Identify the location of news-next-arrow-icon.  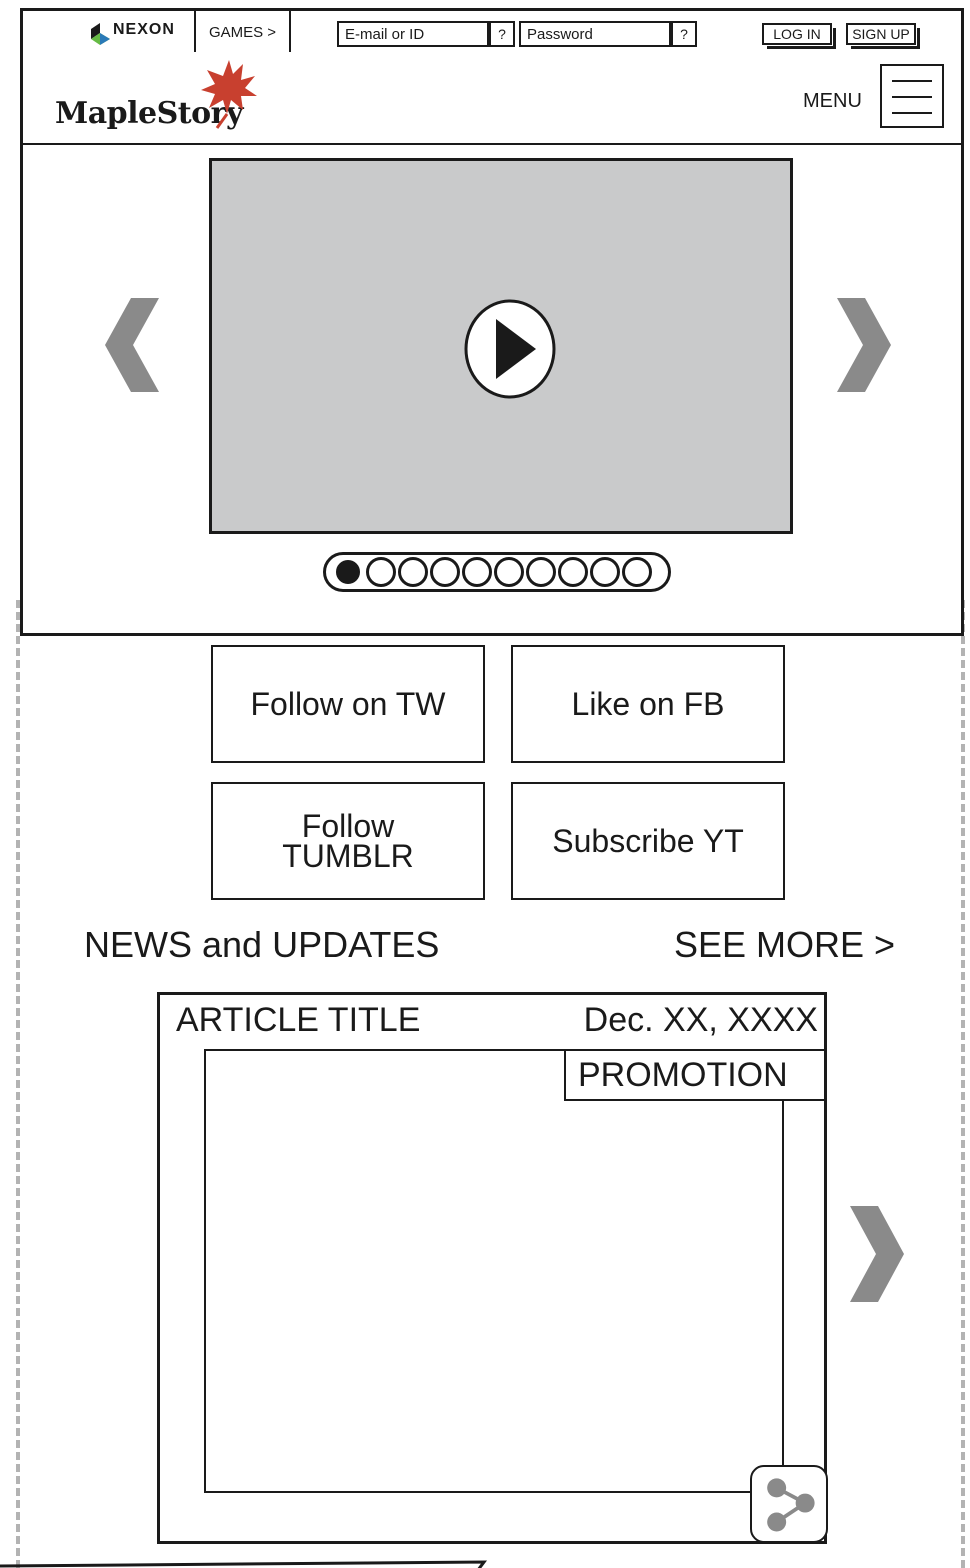
(876, 1254).